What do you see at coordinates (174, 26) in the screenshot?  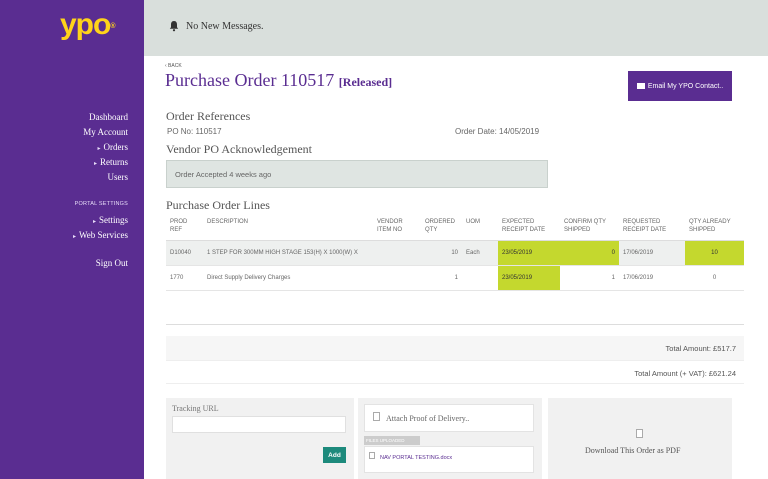 I see `bell-icon` at bounding box center [174, 26].